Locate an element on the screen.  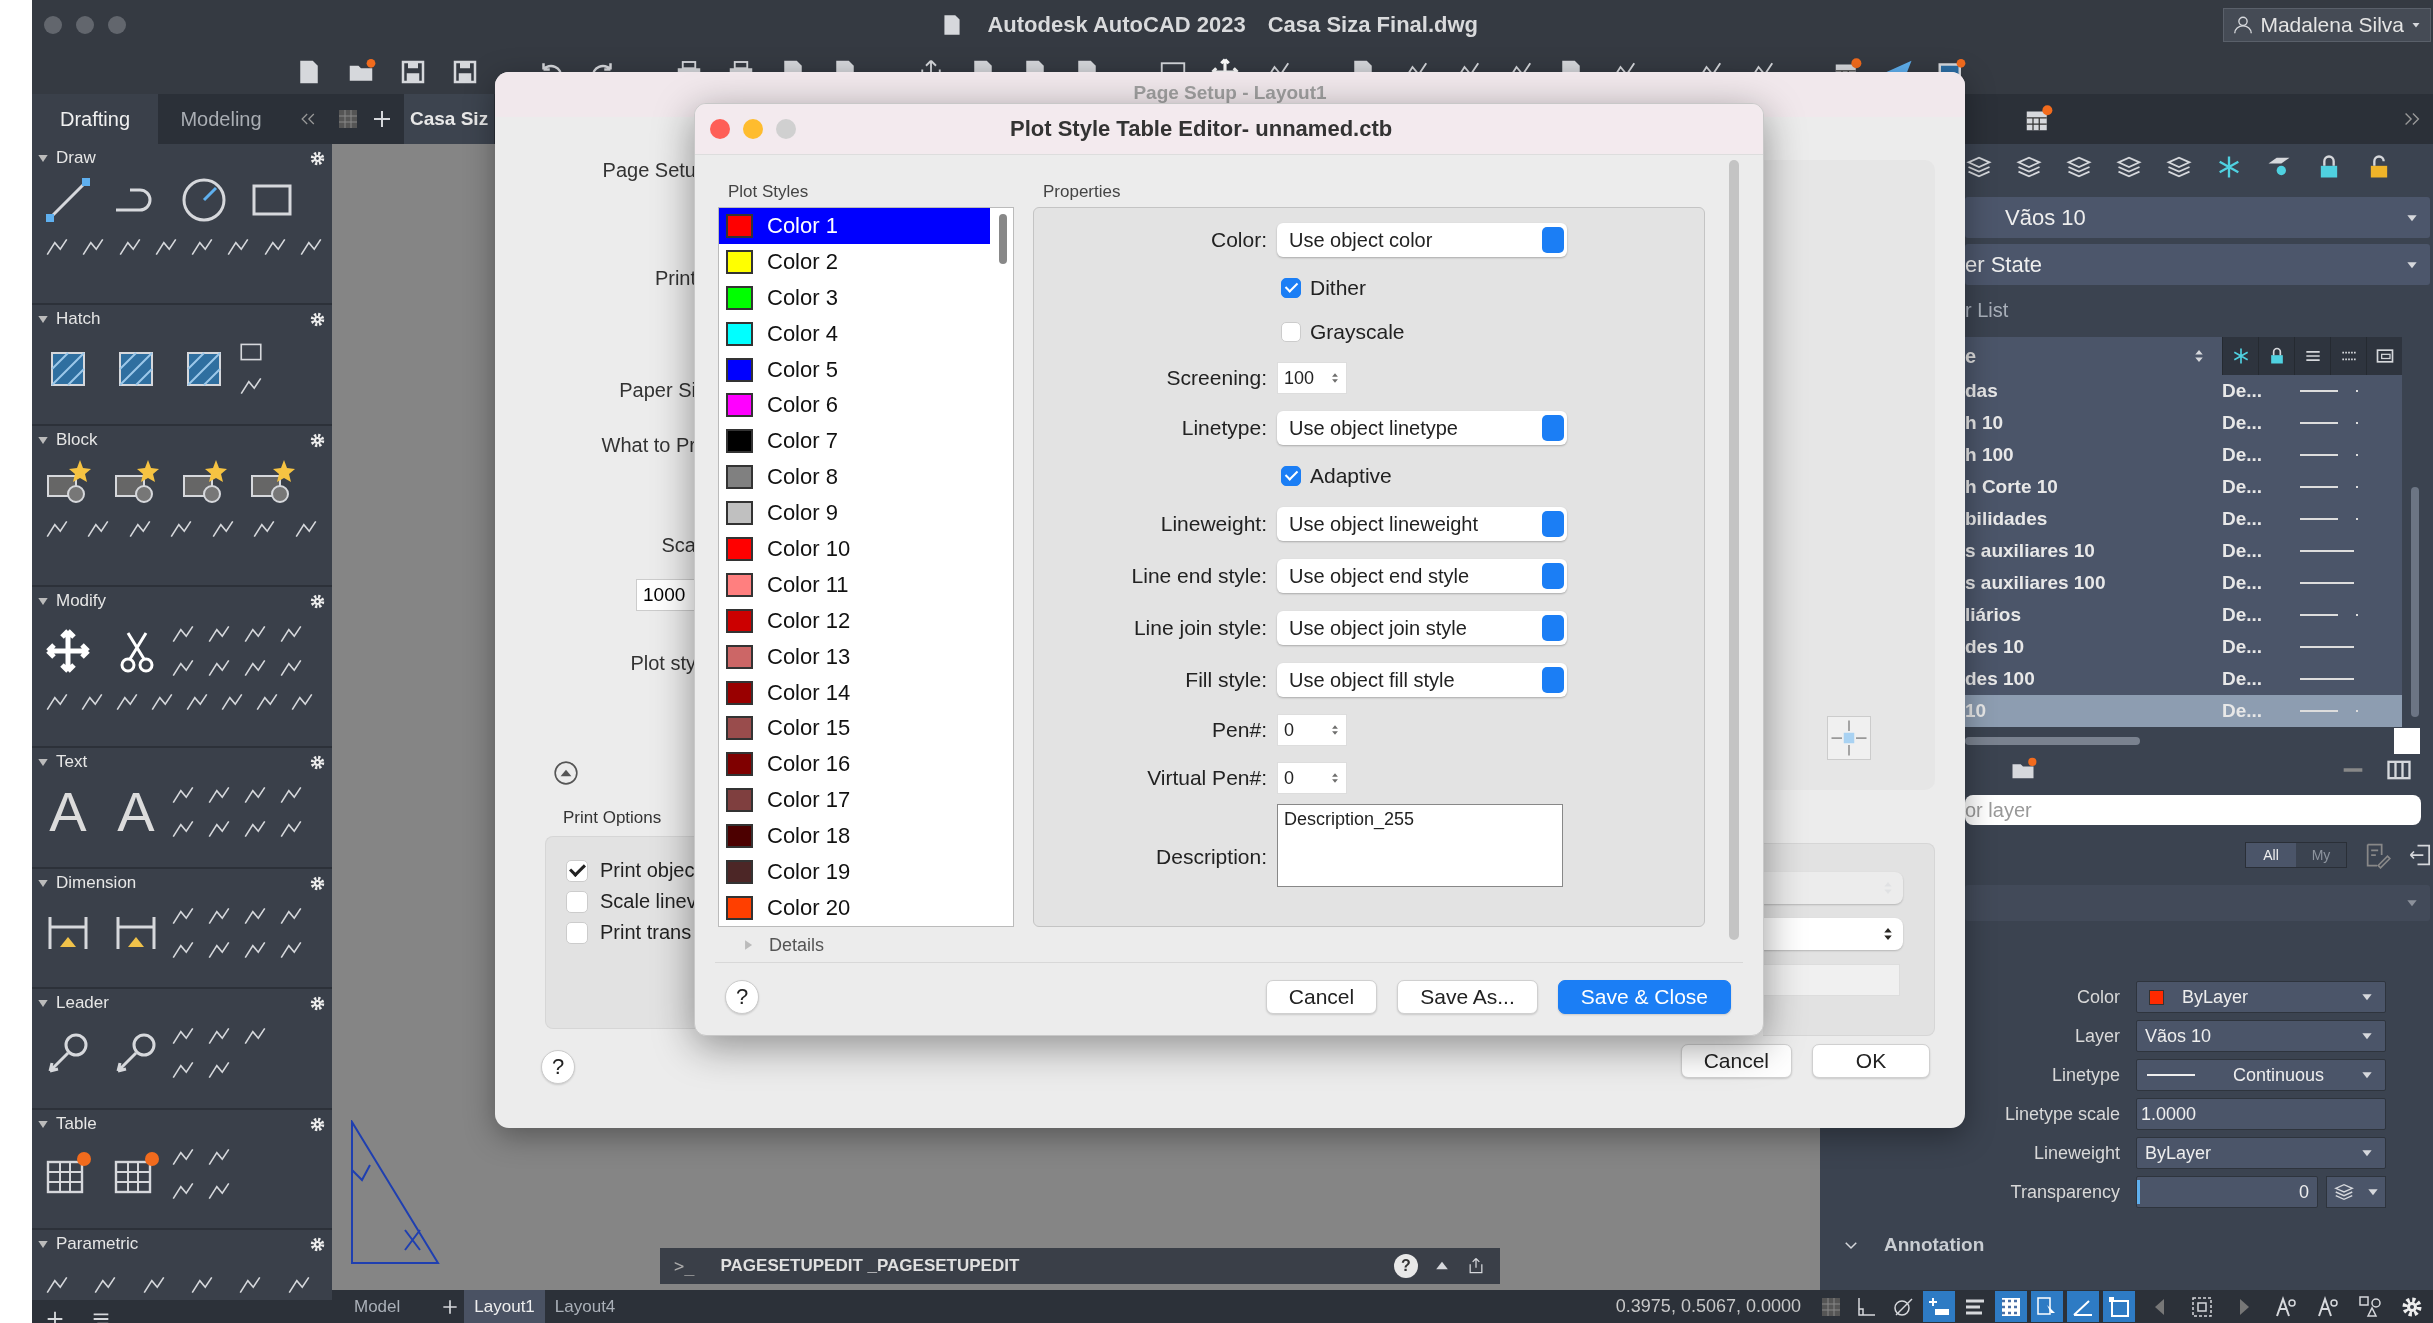
list-item: Color 10 is located at coordinates (854, 549).